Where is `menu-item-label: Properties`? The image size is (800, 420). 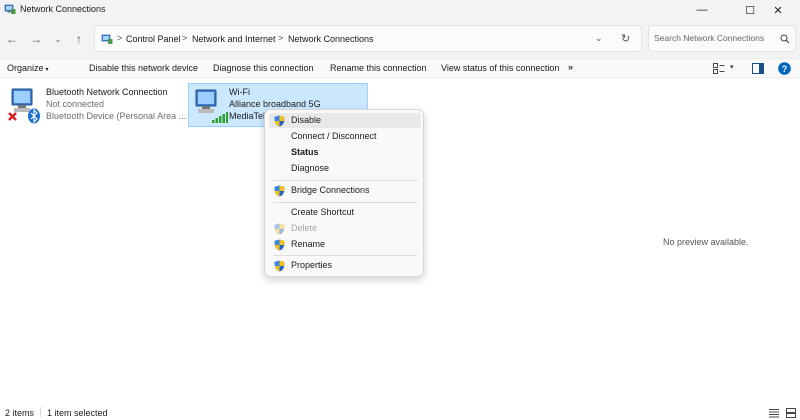
menu-item-label: Properties is located at coordinates (312, 265).